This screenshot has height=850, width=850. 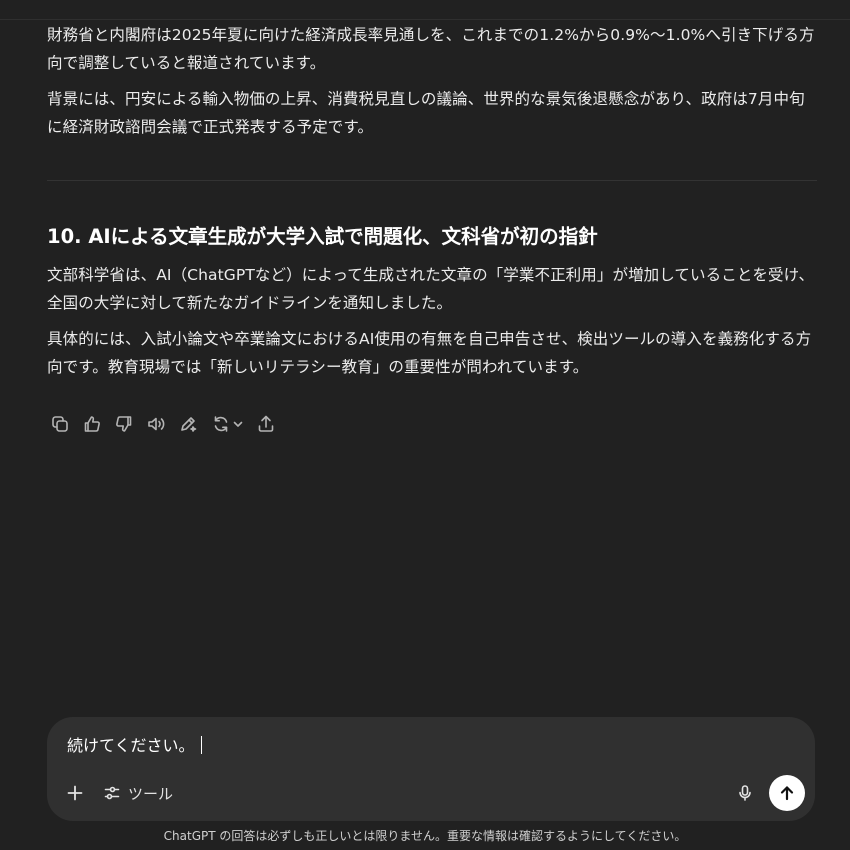 I want to click on share-button, so click(x=266, y=424).